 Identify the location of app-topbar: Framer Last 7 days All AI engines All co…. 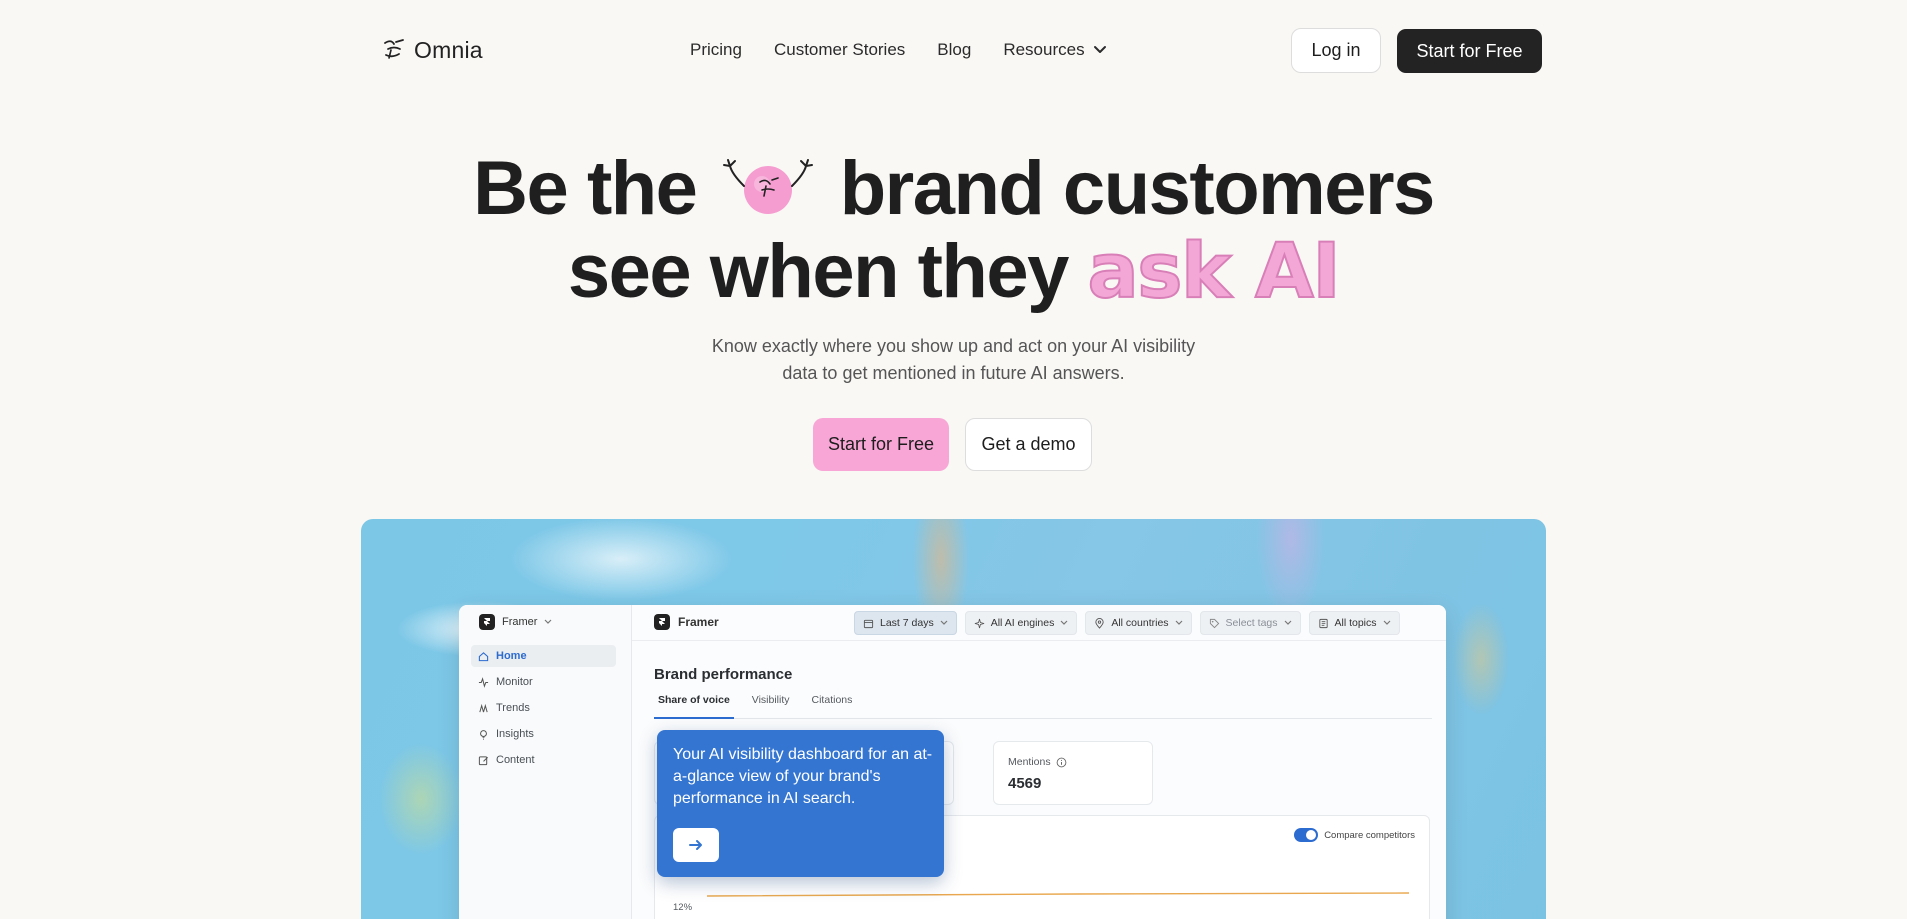
(1039, 623).